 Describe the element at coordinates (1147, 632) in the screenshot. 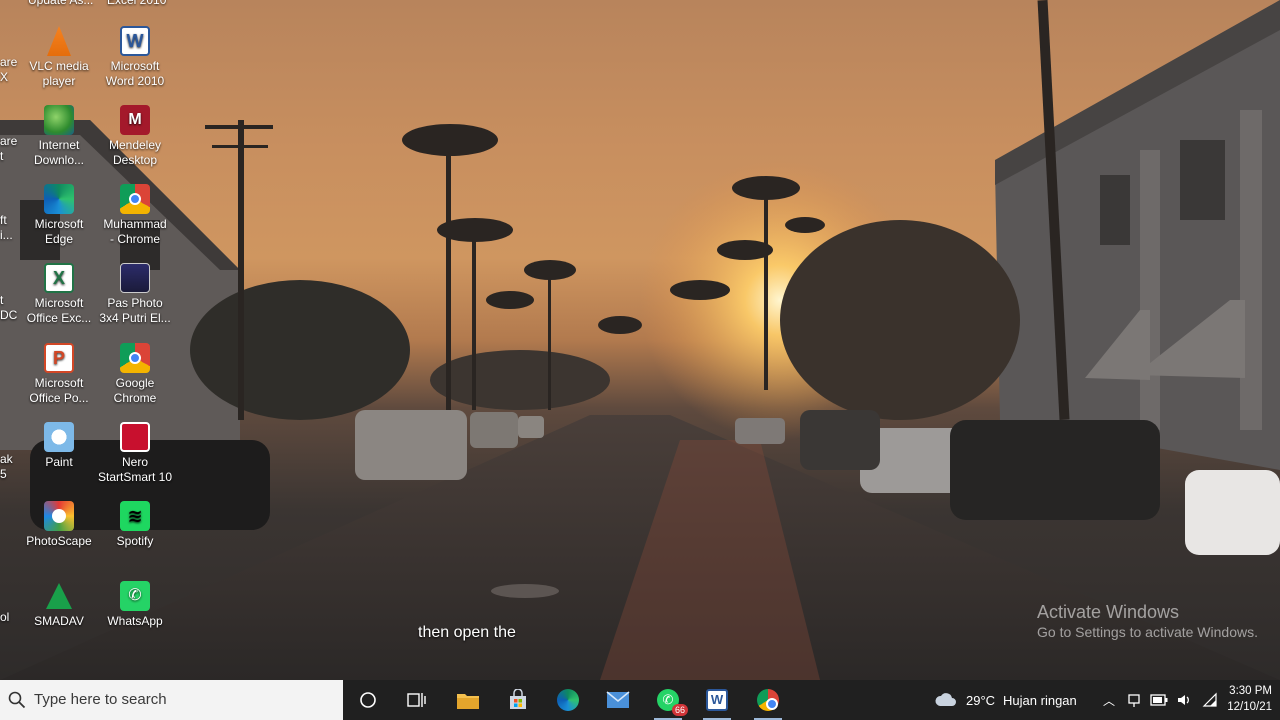

I see `activate-windows-subtitle: Go to Settings to activate Windows.` at that location.